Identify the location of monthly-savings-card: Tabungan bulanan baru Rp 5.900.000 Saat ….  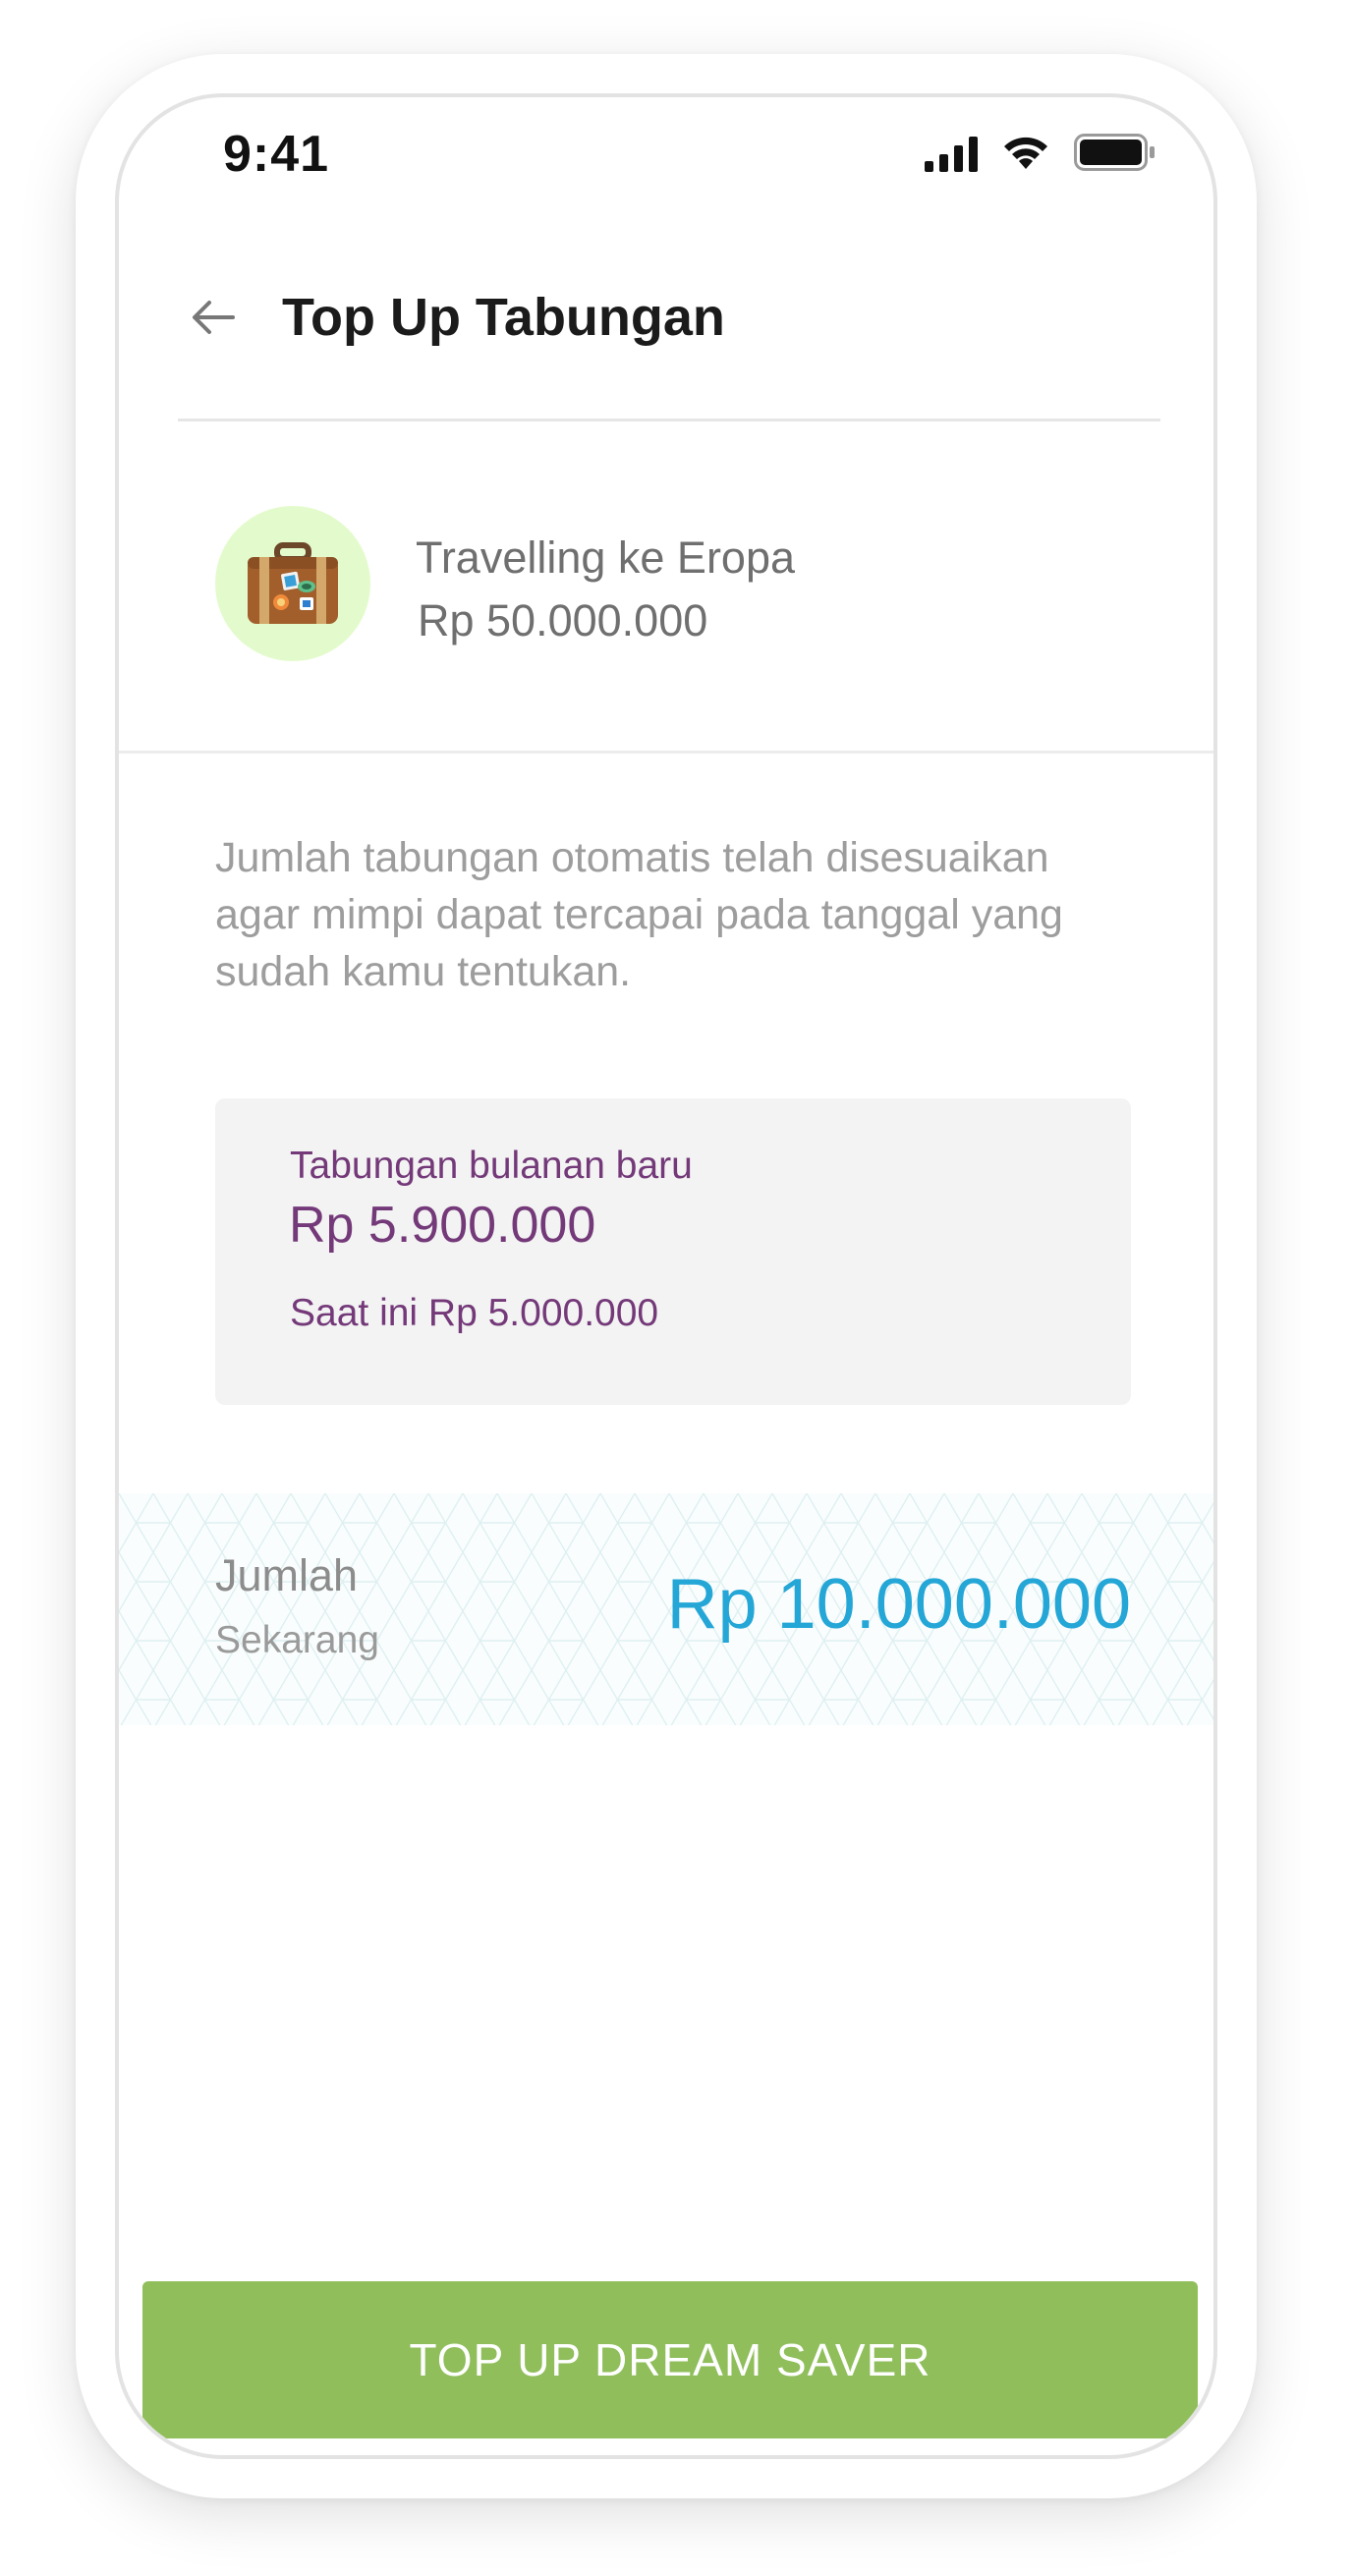
(673, 1251).